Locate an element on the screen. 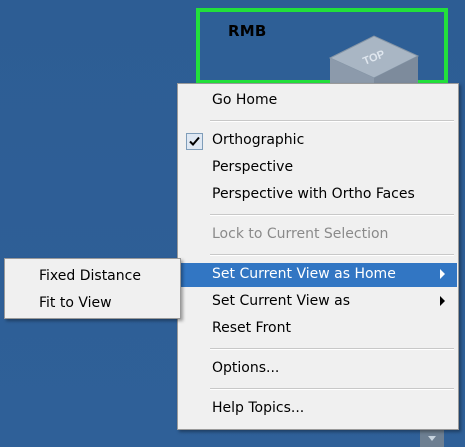 This screenshot has width=465, height=447. menu-item-label: Set Current View as Home is located at coordinates (304, 274).